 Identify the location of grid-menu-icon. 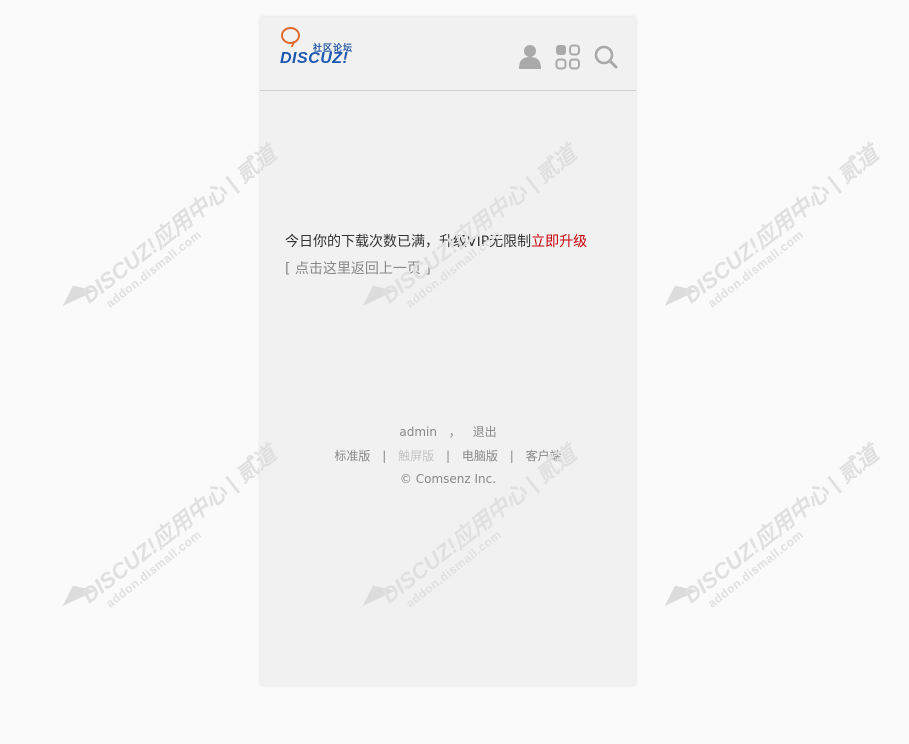
(567, 57).